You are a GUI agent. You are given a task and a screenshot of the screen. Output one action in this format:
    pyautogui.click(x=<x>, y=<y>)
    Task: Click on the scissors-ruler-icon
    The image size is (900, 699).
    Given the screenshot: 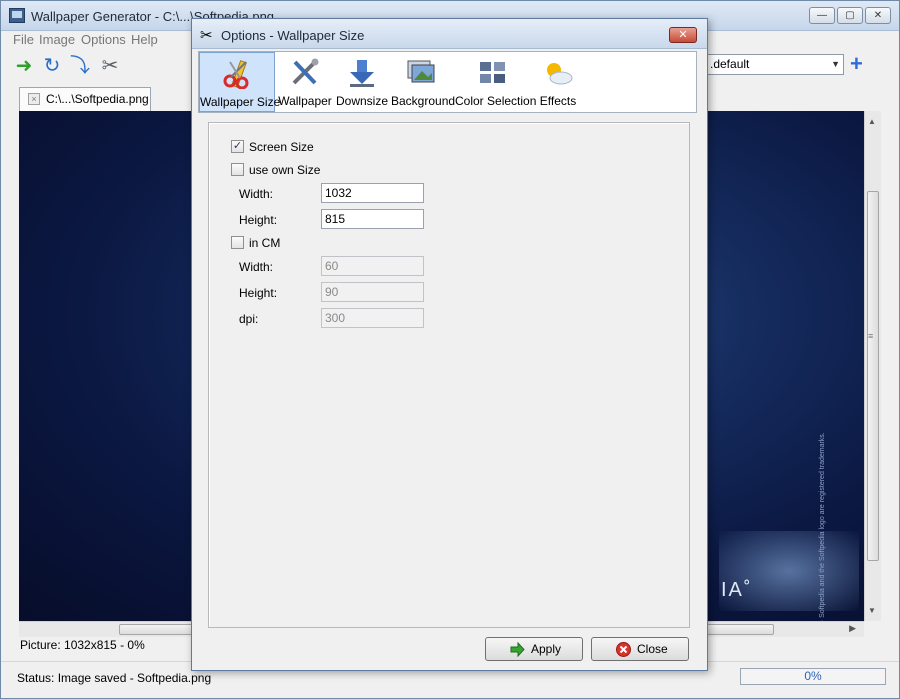 What is the action you would take?
    pyautogui.click(x=236, y=74)
    